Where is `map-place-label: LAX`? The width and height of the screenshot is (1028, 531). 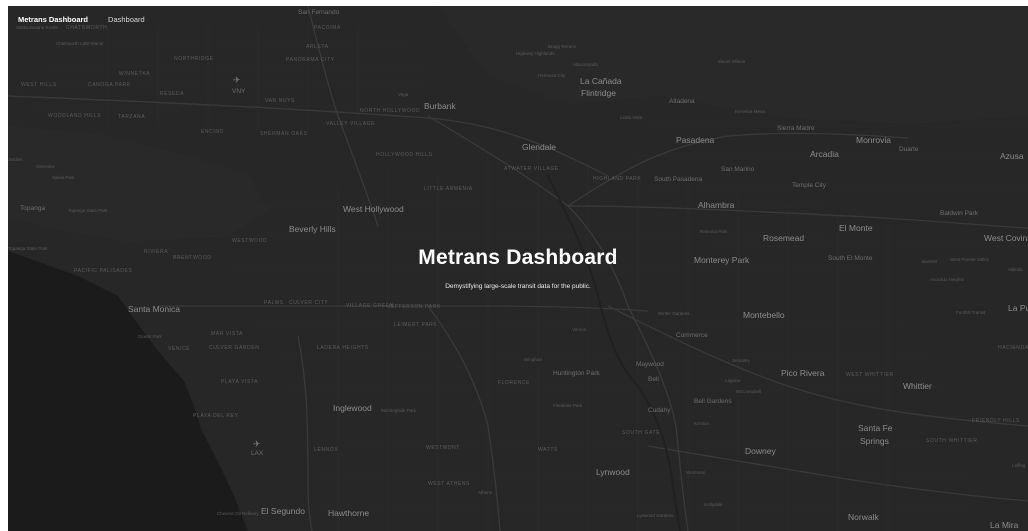 map-place-label: LAX is located at coordinates (257, 453).